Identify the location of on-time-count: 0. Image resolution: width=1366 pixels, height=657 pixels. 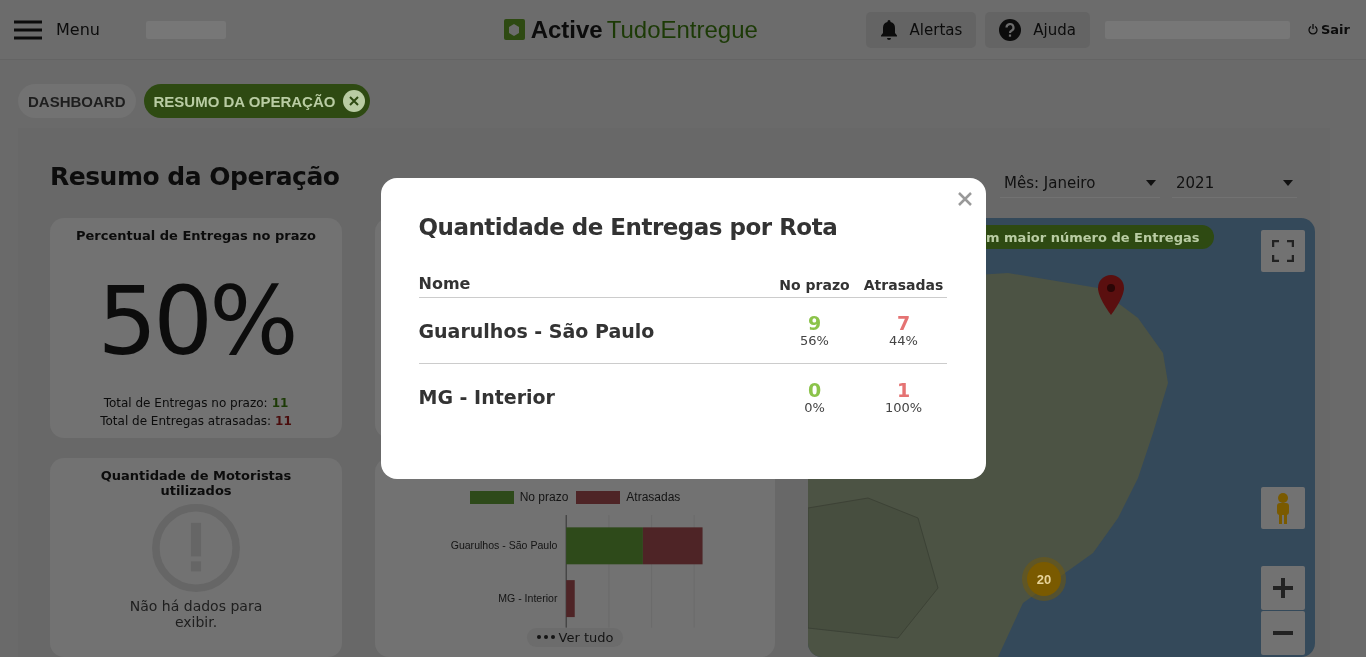
(814, 389).